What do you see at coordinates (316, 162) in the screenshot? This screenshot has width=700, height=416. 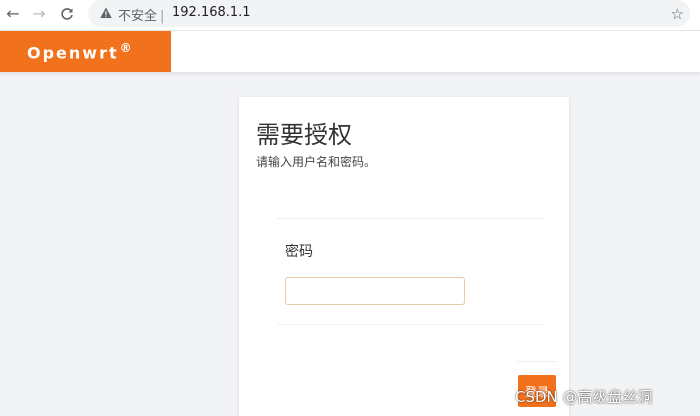 I see `page-description: 请输入用户名和密码。` at bounding box center [316, 162].